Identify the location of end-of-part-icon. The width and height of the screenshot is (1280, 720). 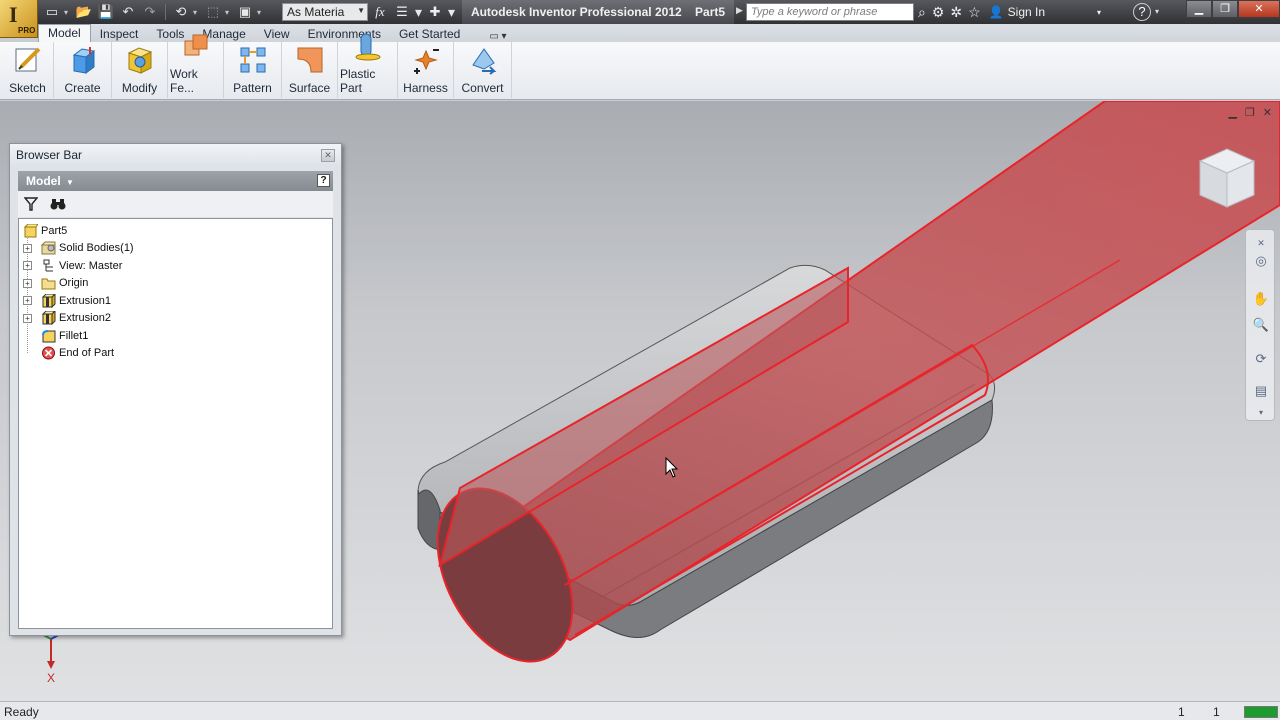
(48, 353).